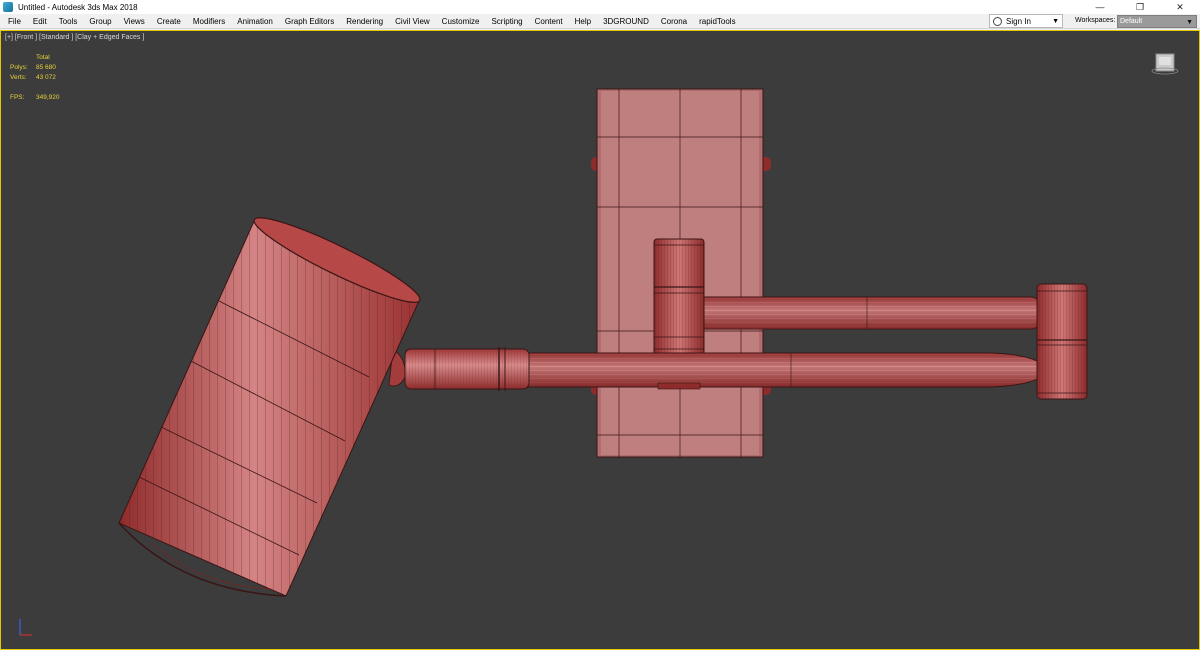 The width and height of the screenshot is (1200, 650). I want to click on minimize-button: —, so click(1100, 7).